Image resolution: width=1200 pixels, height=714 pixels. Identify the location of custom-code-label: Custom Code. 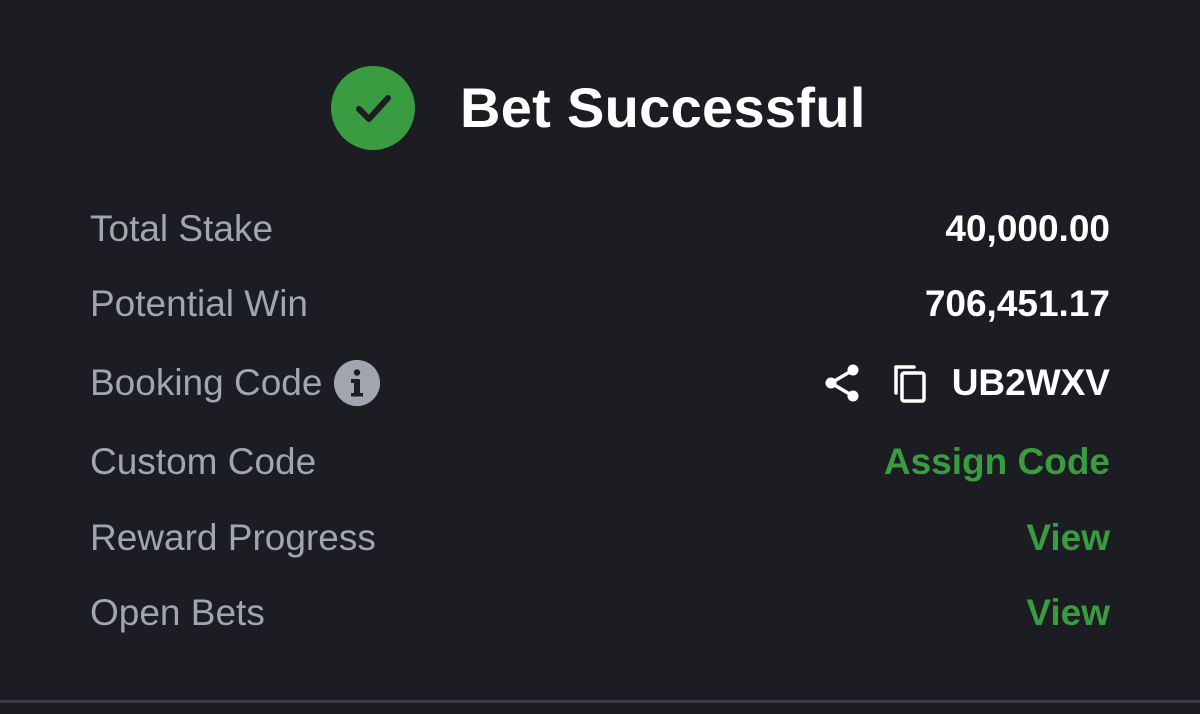
(203, 461).